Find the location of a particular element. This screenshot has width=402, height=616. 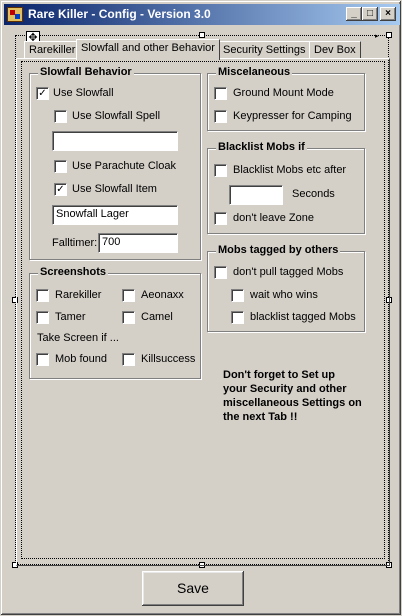

blacklist-group-title: Blacklist Mobs if is located at coordinates (261, 147).